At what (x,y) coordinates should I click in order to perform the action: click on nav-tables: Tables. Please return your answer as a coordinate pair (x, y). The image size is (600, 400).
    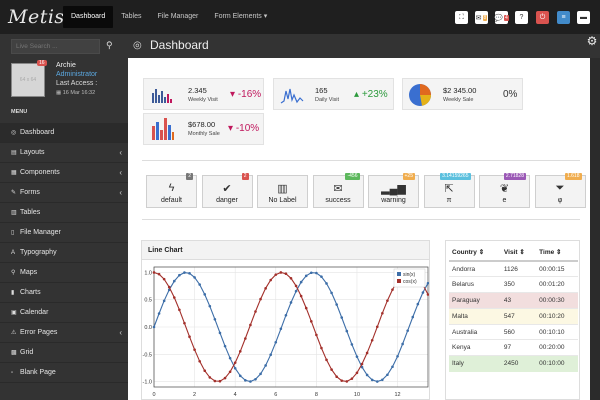
    Looking at the image, I should click on (131, 17).